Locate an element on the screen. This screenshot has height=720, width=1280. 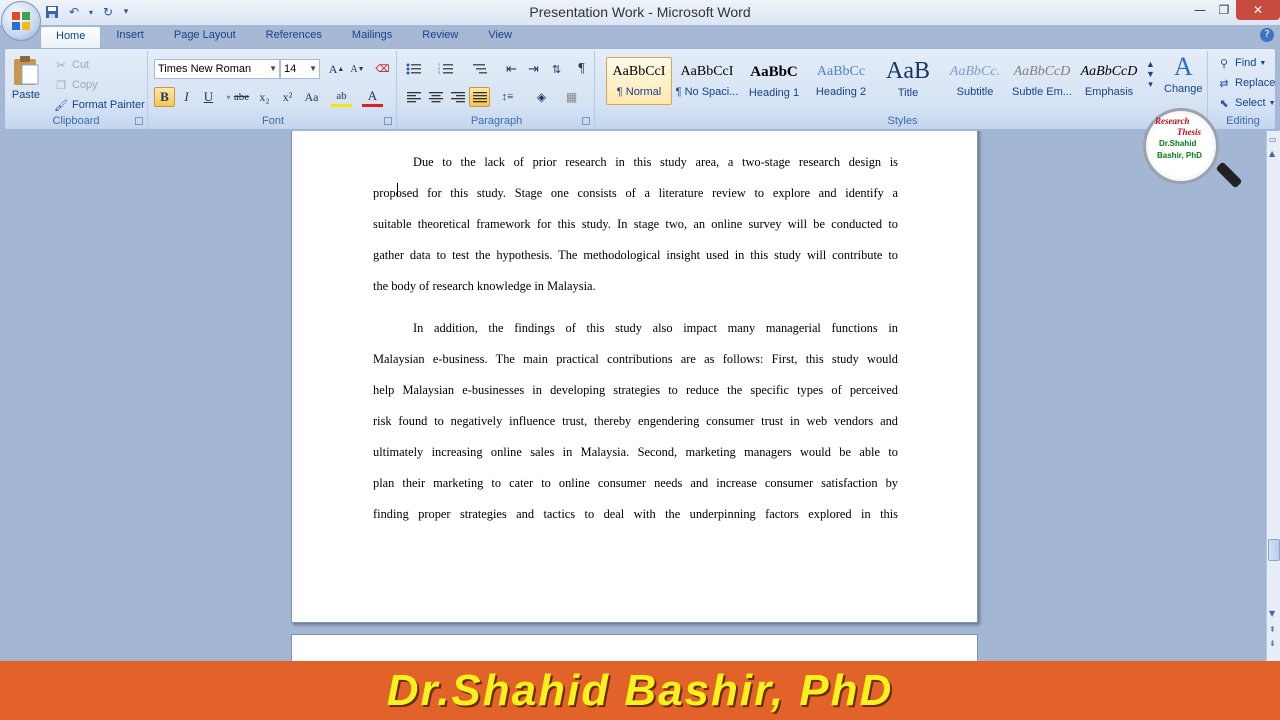
italic-button: I is located at coordinates (186, 97).